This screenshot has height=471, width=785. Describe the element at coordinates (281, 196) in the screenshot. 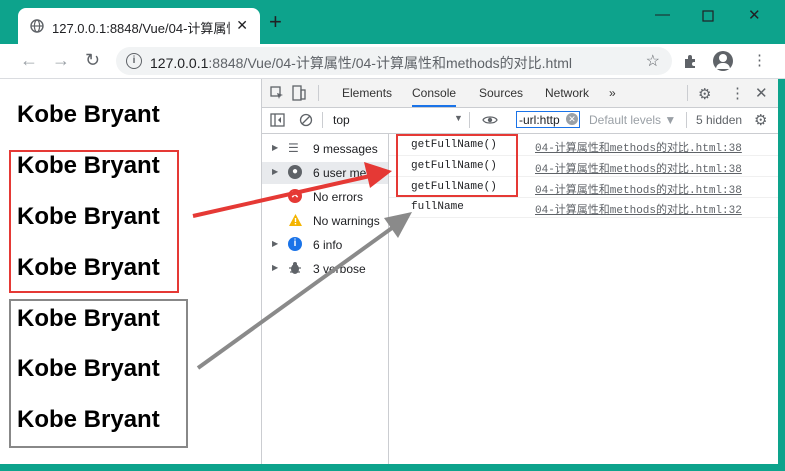

I see `red-arrow` at that location.